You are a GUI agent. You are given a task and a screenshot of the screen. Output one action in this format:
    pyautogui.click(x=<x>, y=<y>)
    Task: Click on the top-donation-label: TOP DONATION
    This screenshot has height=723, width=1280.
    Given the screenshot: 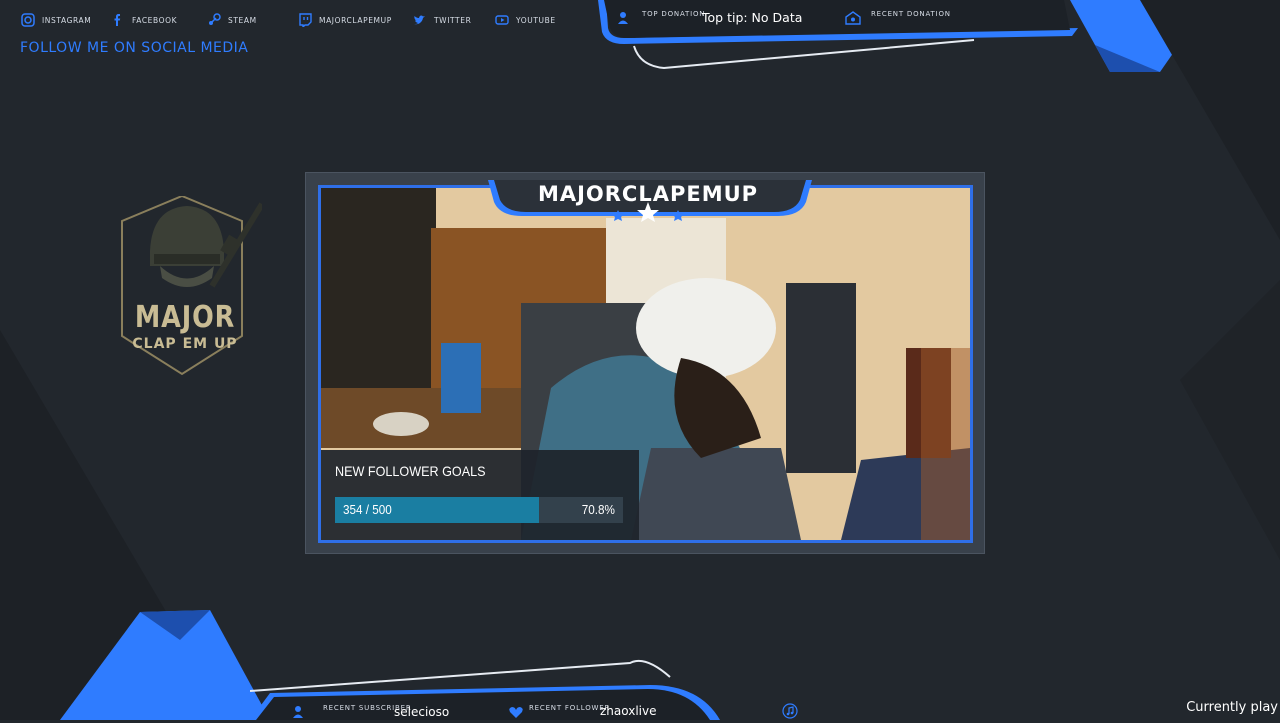 What is the action you would take?
    pyautogui.click(x=674, y=14)
    